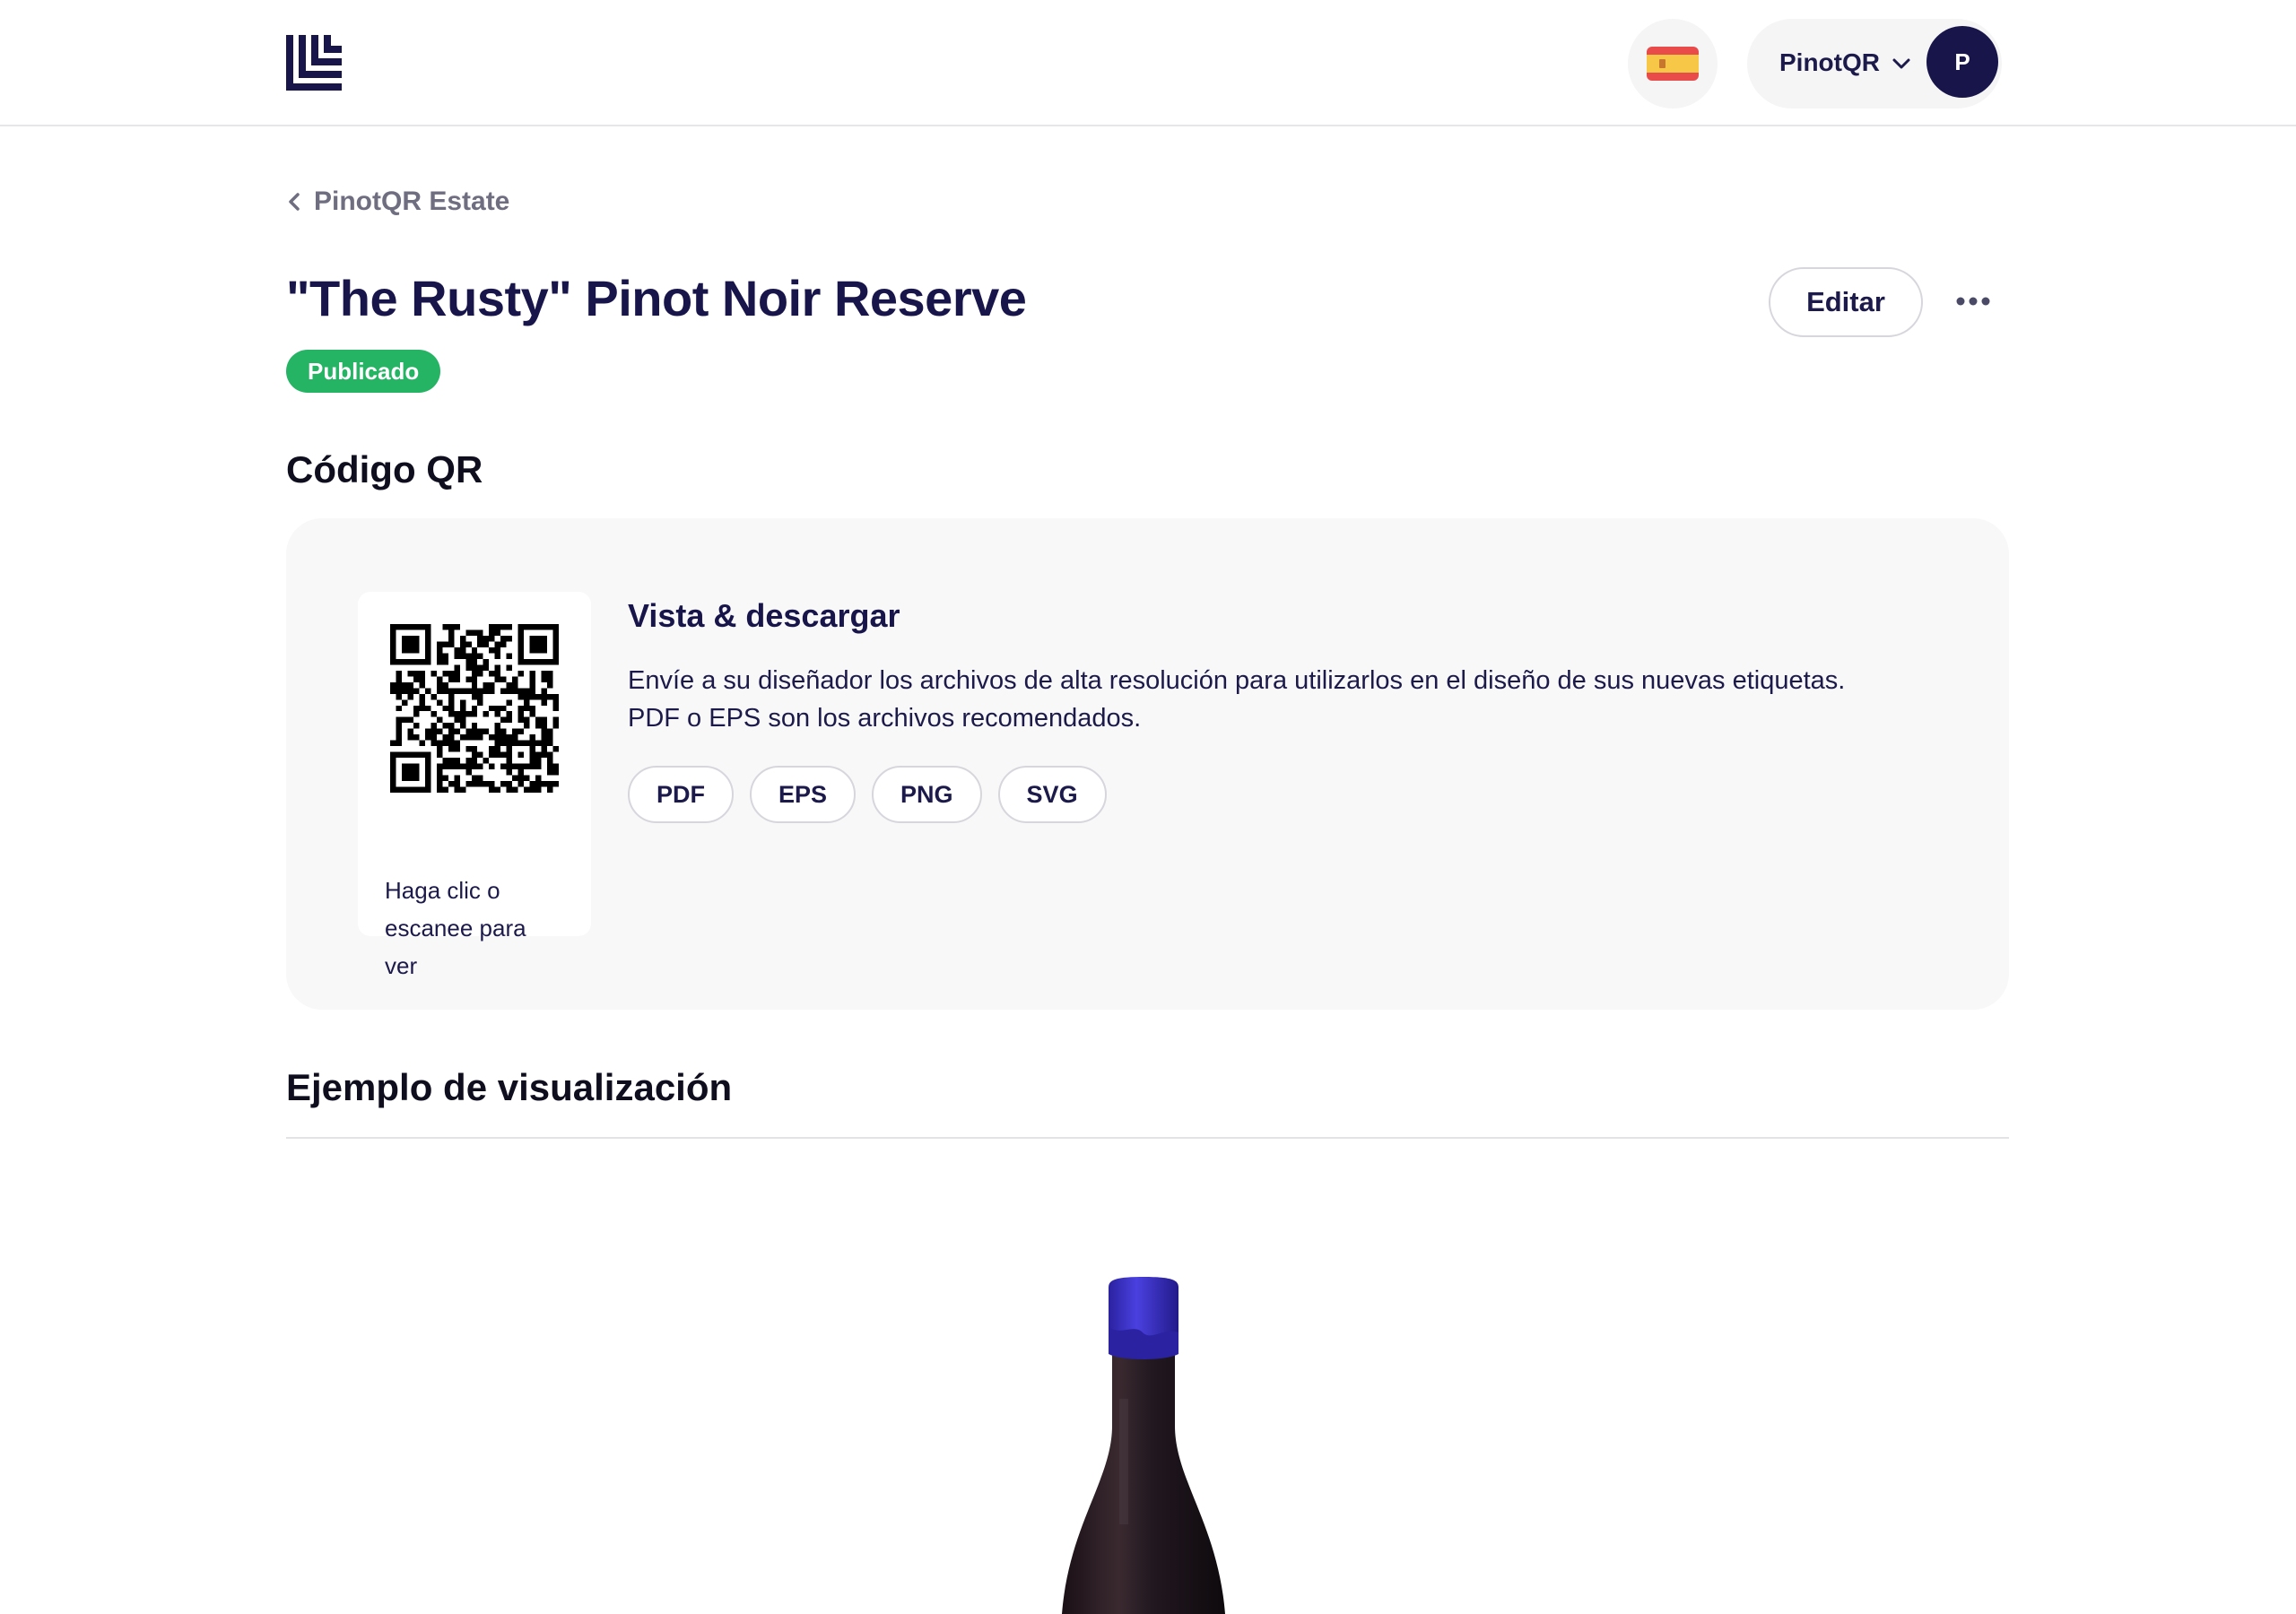 The width and height of the screenshot is (2296, 1614). I want to click on download-pdf-button: PDF, so click(681, 794).